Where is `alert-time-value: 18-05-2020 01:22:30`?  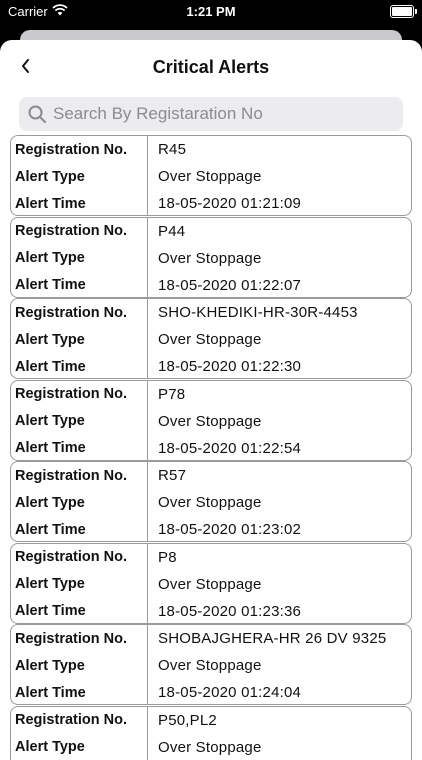
alert-time-value: 18-05-2020 01:22:30 is located at coordinates (279, 366).